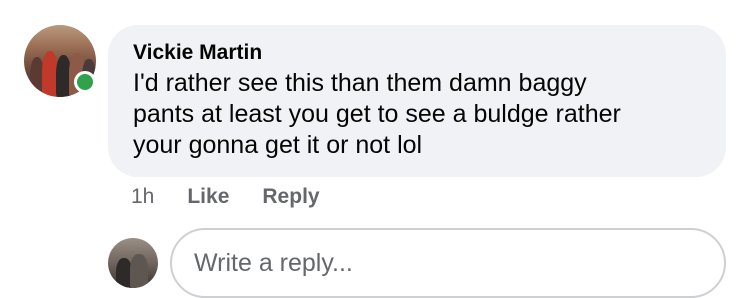  What do you see at coordinates (416, 53) in the screenshot?
I see `comment-author: Vickie Martin` at bounding box center [416, 53].